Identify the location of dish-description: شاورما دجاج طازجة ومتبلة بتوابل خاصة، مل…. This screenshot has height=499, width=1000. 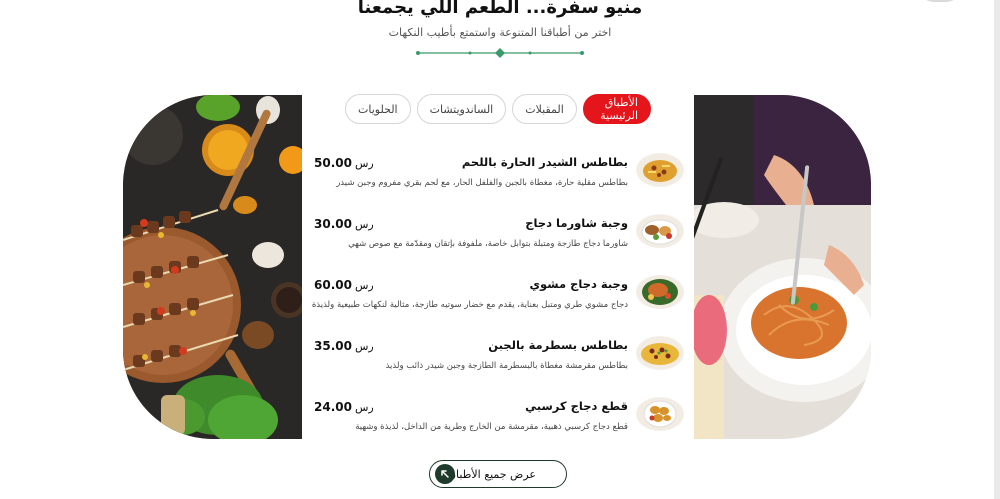
(488, 244).